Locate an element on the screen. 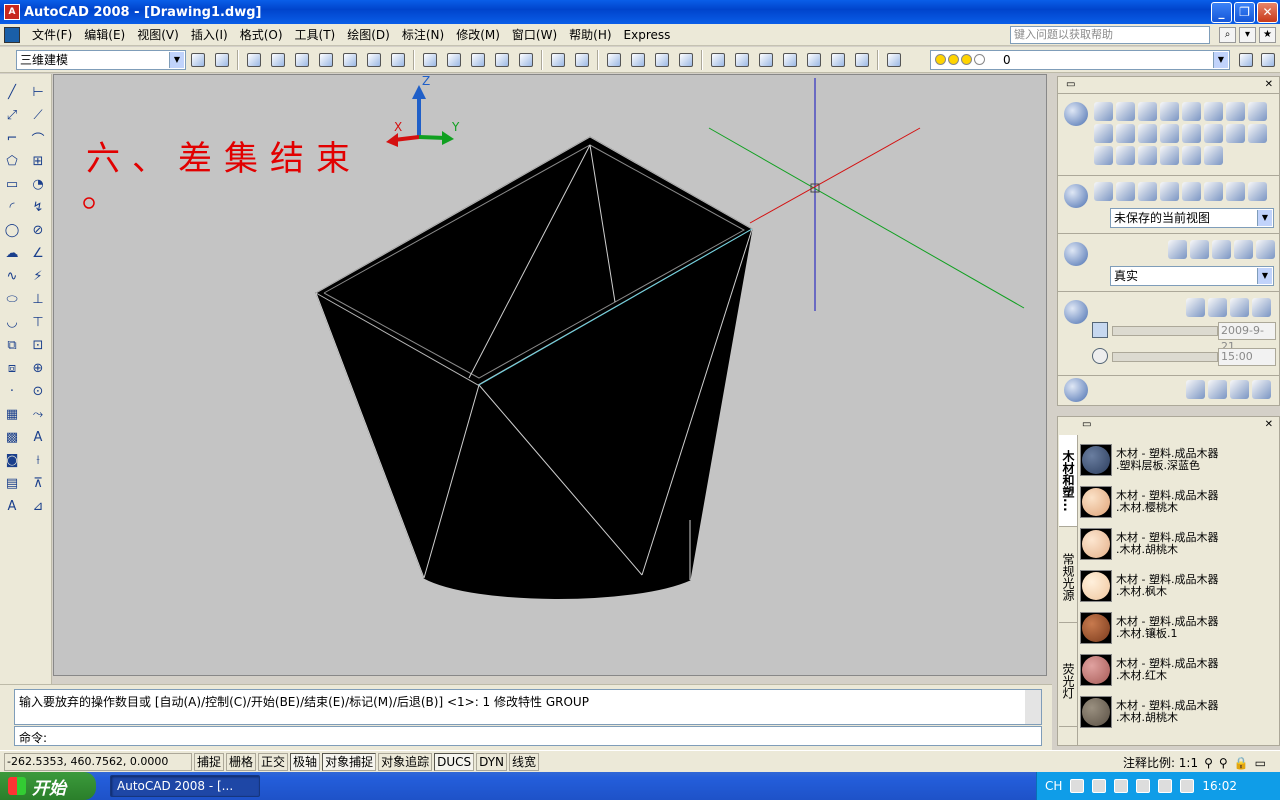  dimension-text-edit-icon: ⤳ is located at coordinates (38, 414).